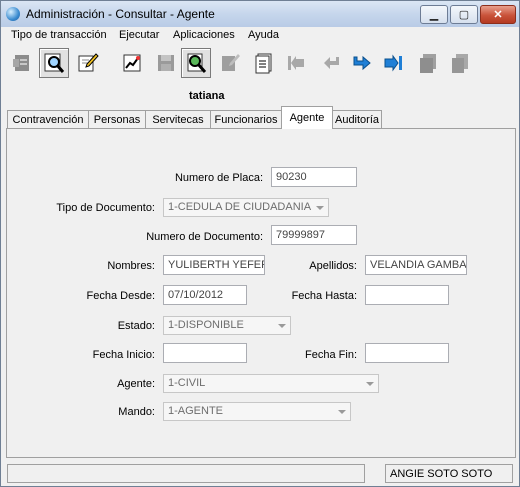 This screenshot has height=487, width=520. I want to click on fecha-inicio-field, so click(205, 353).